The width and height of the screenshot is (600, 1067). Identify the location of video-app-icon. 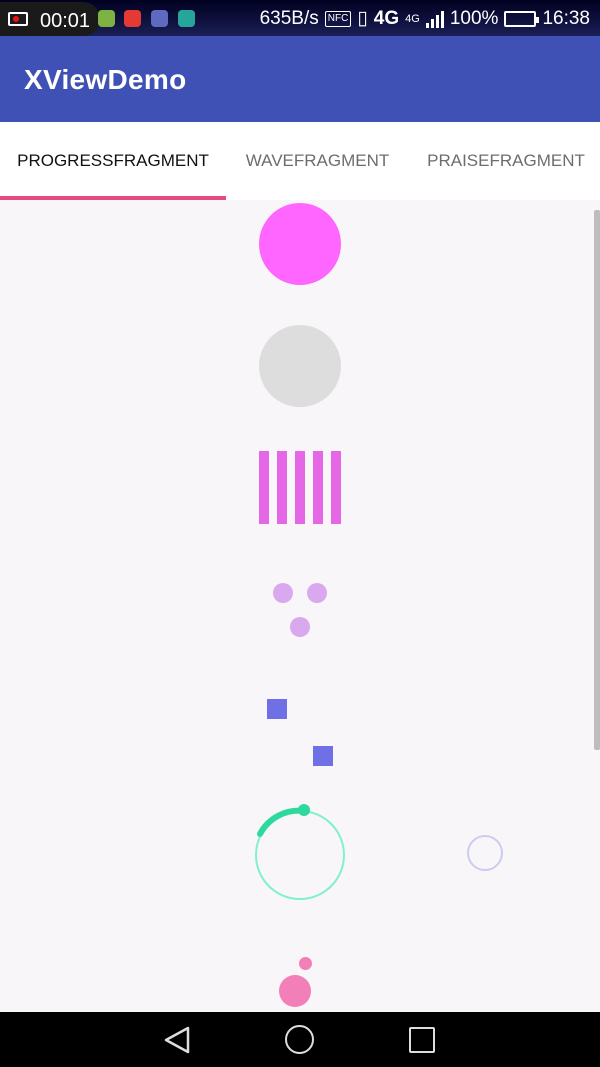
(132, 18).